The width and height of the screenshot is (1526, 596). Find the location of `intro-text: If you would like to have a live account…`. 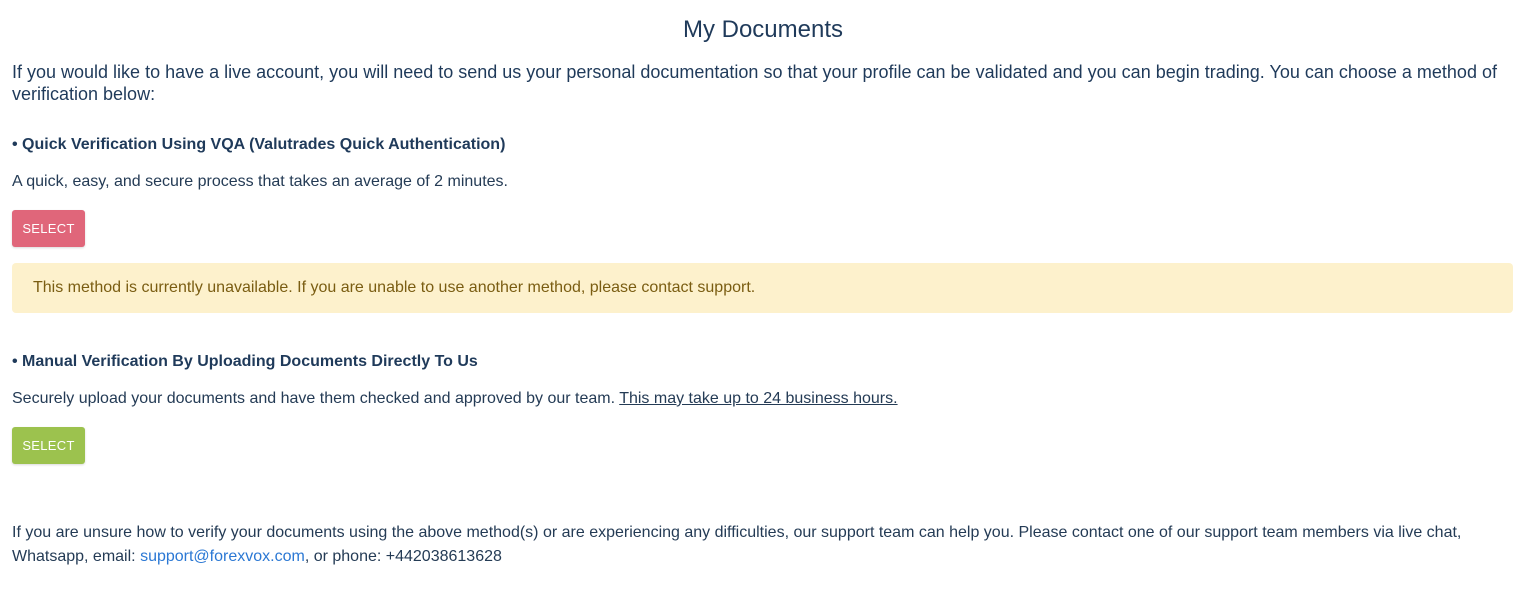

intro-text: If you would like to have a live account… is located at coordinates (754, 83).